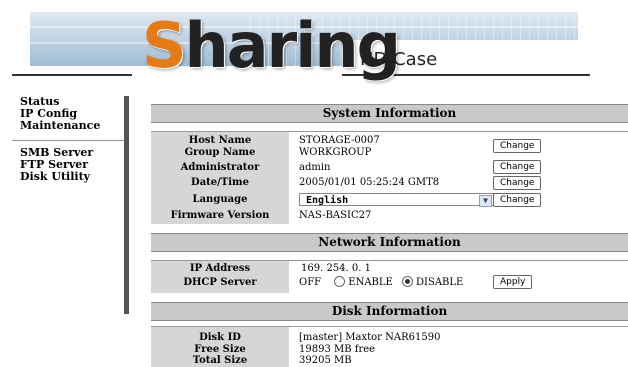  I want to click on ip-address-label: IP Address, so click(220, 268).